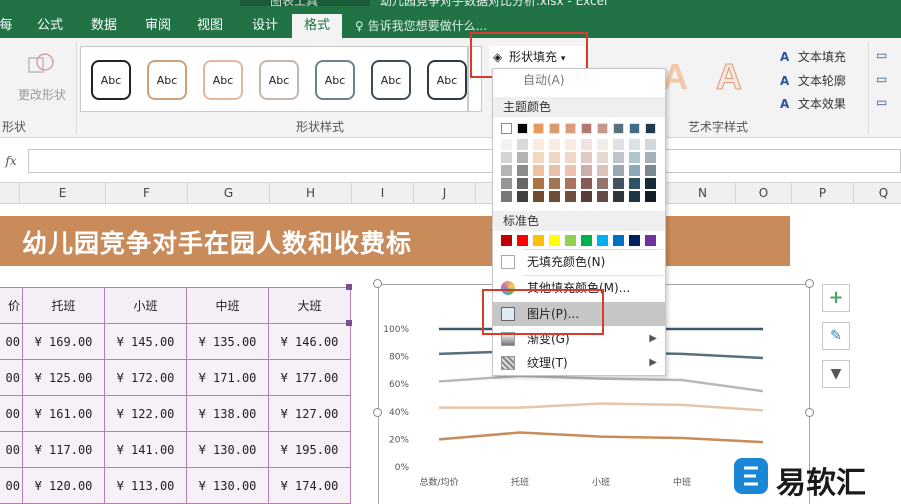  Describe the element at coordinates (764, 193) in the screenshot. I see `column-header-o: O` at that location.